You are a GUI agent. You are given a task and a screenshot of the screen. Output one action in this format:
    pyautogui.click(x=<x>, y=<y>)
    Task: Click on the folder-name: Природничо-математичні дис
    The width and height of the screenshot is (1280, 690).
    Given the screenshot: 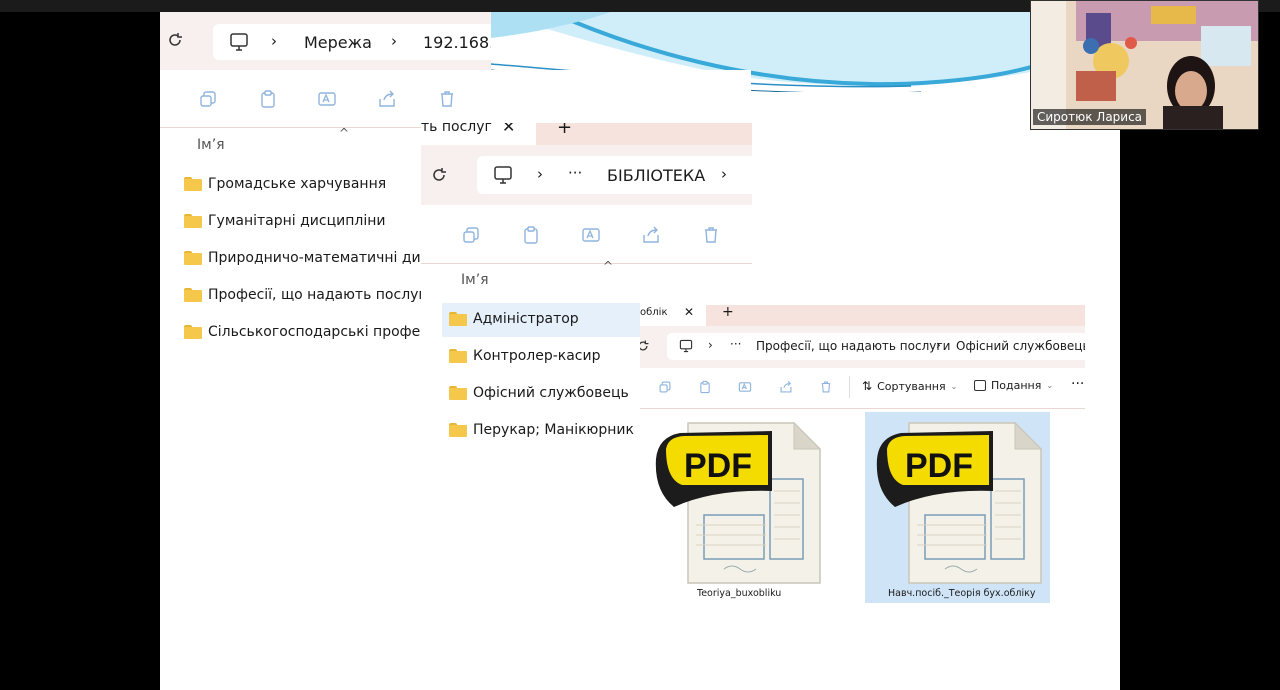 What is the action you would take?
    pyautogui.click(x=318, y=258)
    